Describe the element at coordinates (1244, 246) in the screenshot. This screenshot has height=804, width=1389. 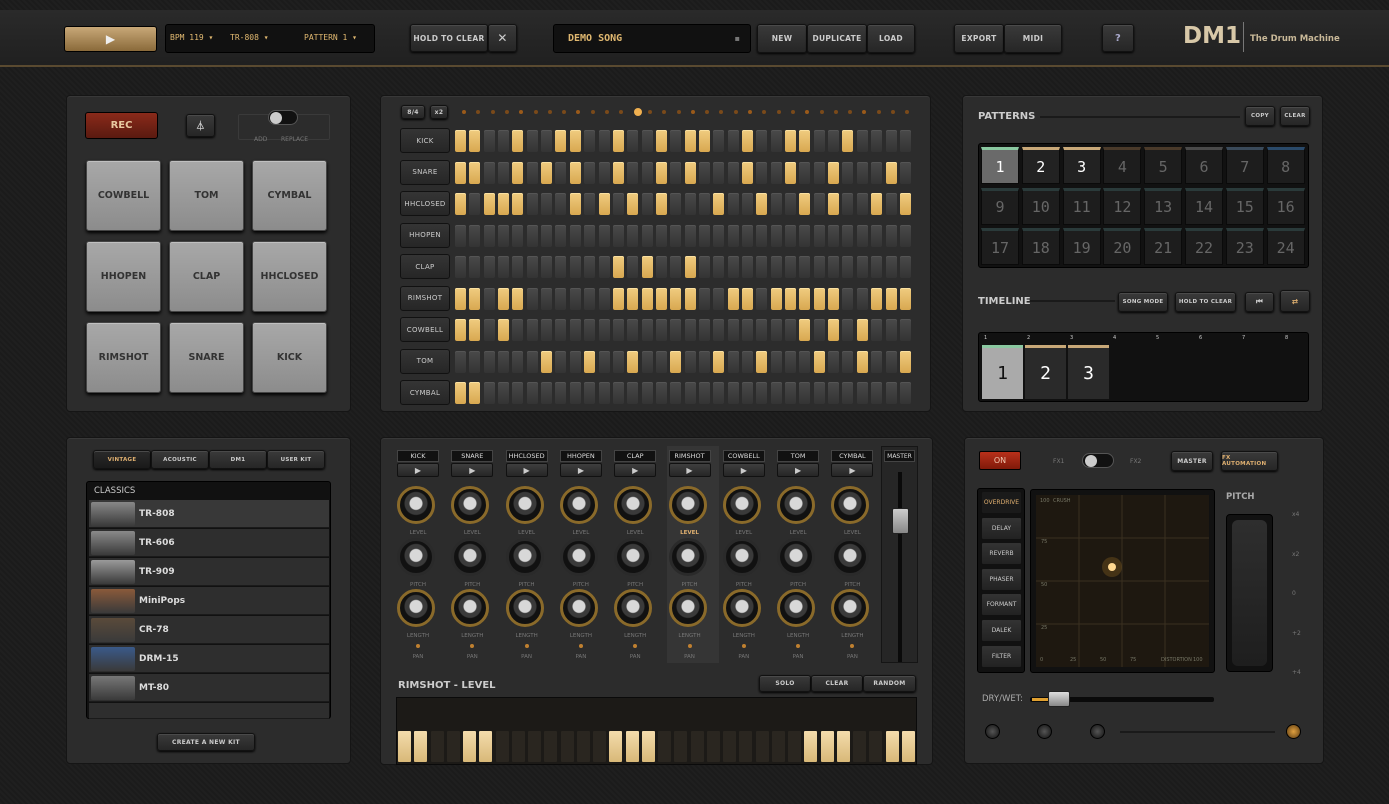
I see `pattern-cell-23: 23` at that location.